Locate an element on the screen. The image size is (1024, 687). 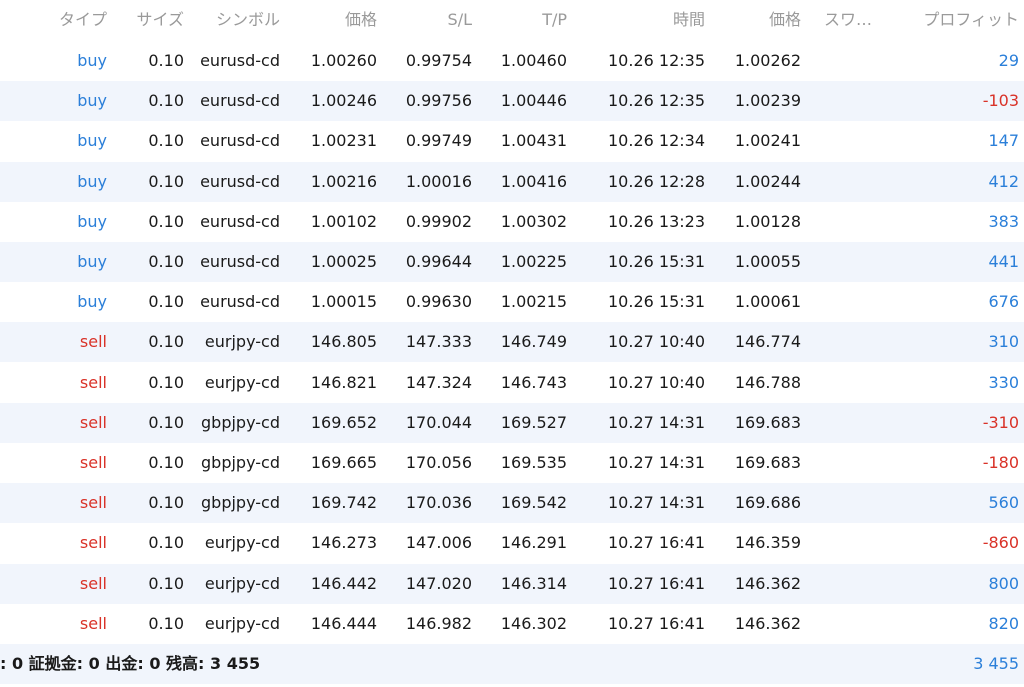
header-time: 時間 is located at coordinates (642, 20).